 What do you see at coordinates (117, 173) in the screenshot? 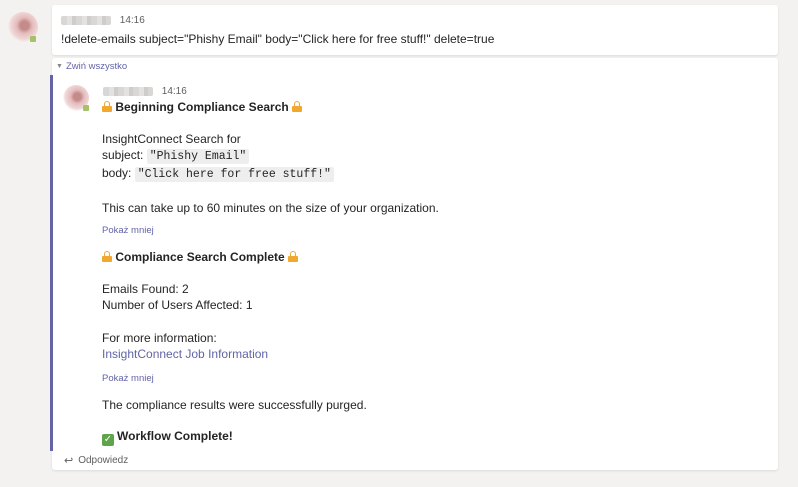
I see `body-label: body:` at bounding box center [117, 173].